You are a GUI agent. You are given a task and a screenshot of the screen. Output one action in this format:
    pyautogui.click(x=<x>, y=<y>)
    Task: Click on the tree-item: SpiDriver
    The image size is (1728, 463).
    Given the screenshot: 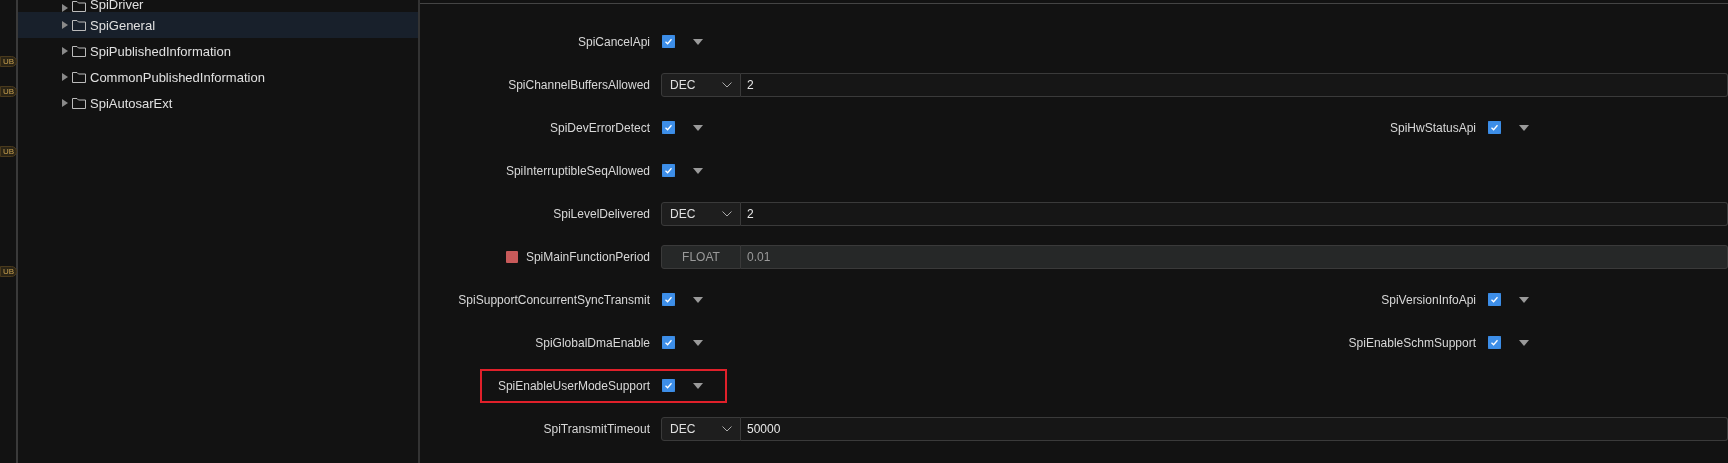 What is the action you would take?
    pyautogui.click(x=218, y=6)
    